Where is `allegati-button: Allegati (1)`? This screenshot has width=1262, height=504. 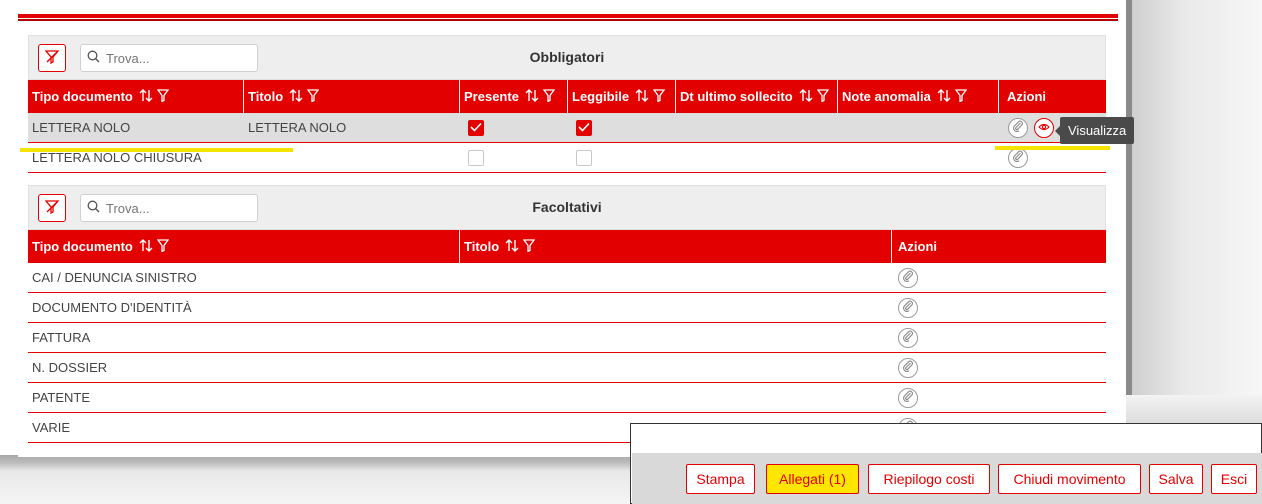
allegati-button: Allegati (1) is located at coordinates (812, 479).